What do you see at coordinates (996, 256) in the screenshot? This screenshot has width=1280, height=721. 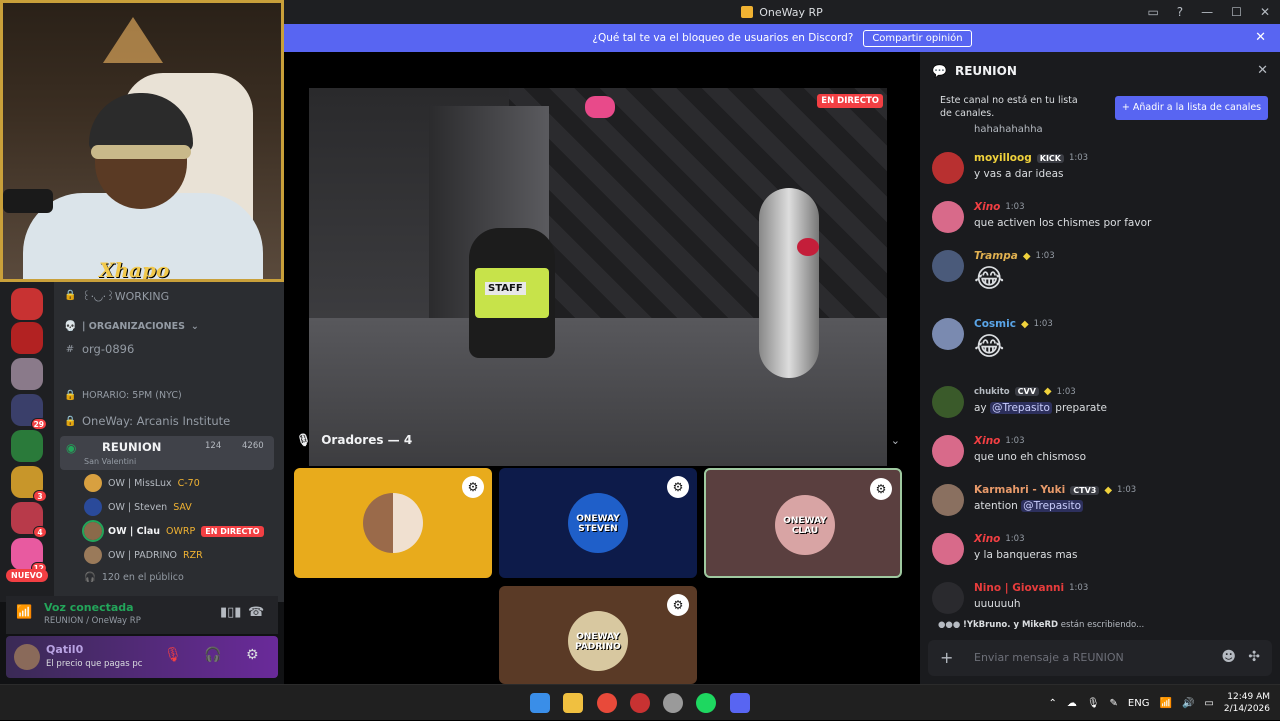 I see `author-name: Trampa` at bounding box center [996, 256].